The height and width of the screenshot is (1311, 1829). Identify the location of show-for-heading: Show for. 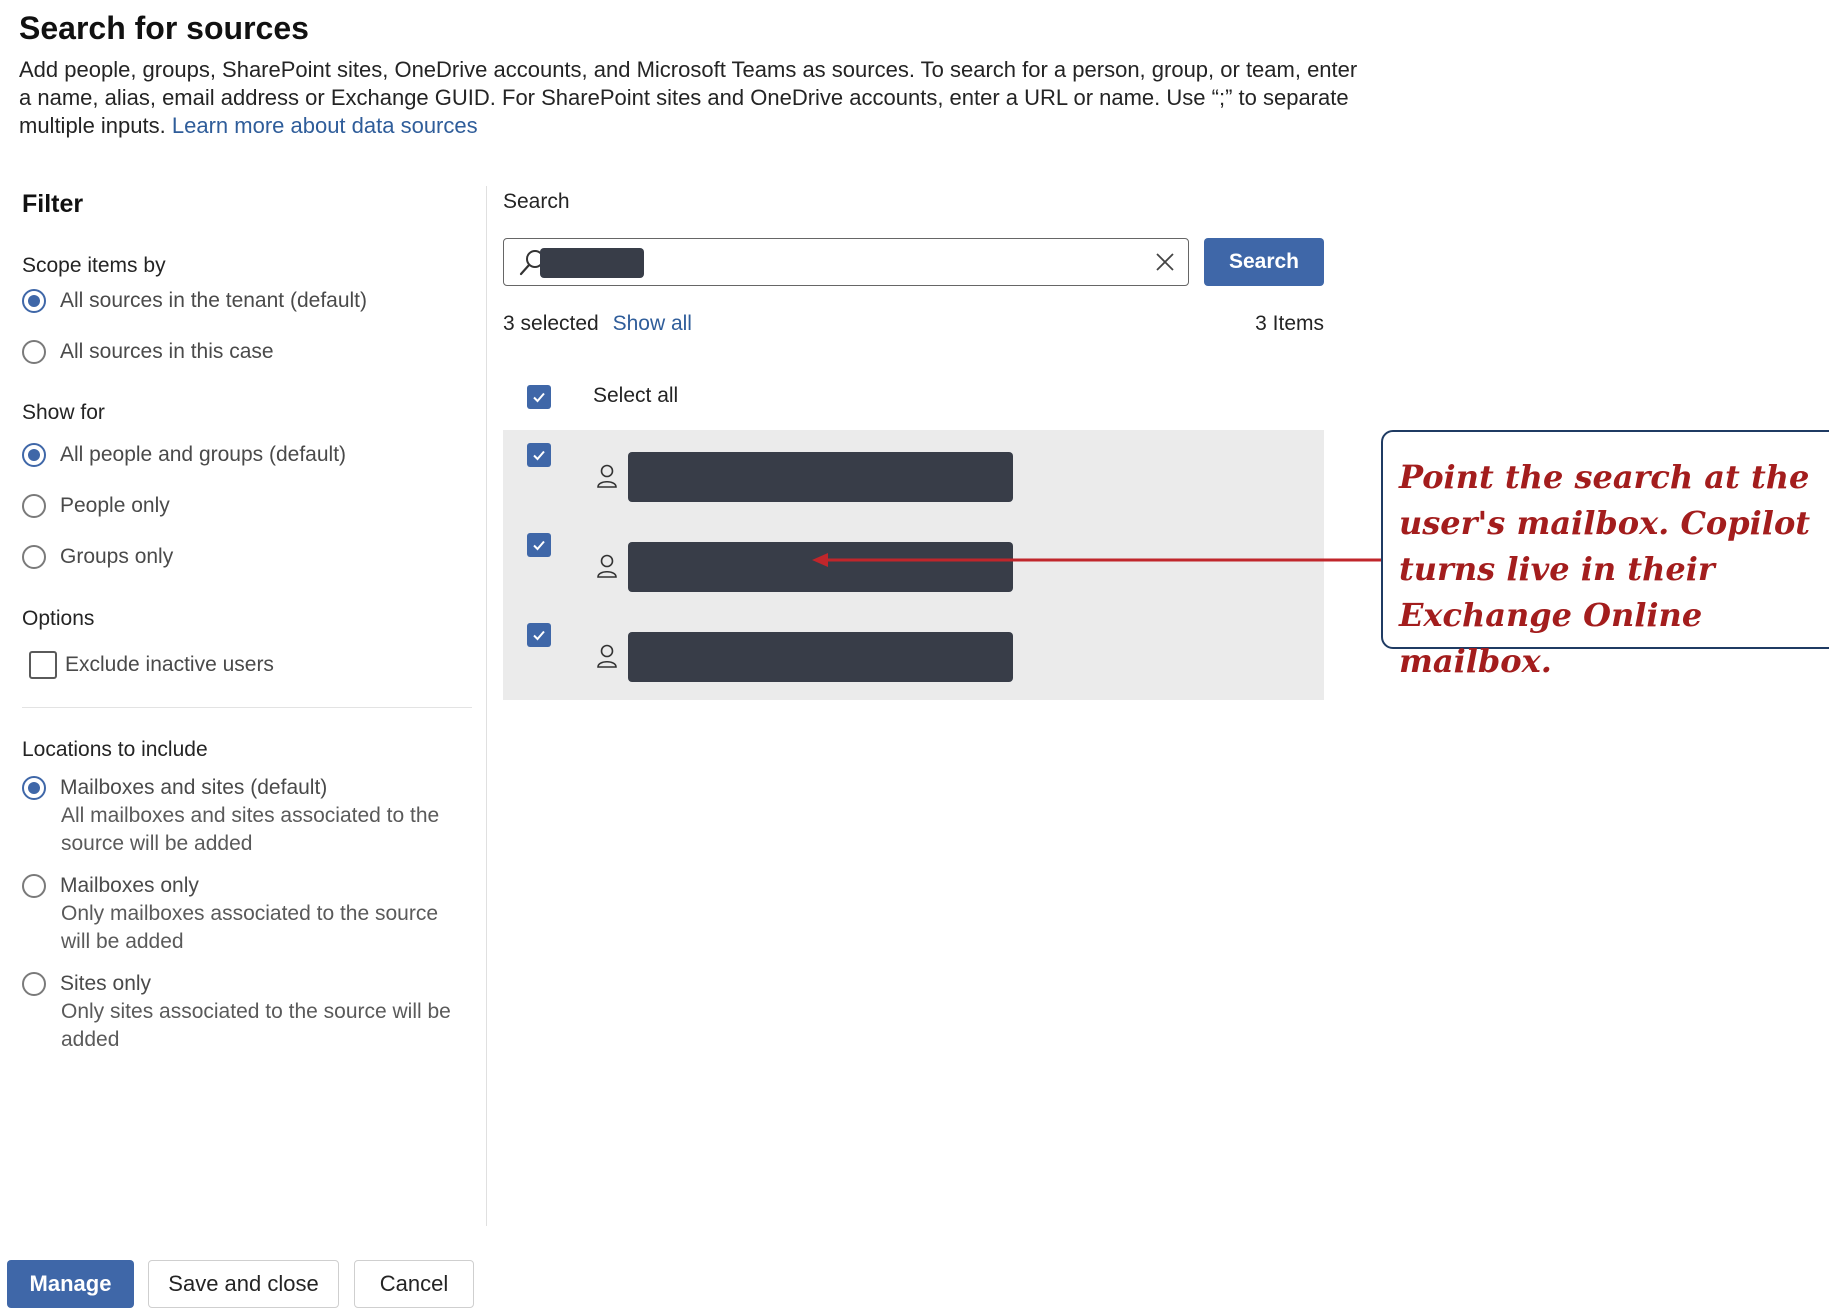
(63, 412).